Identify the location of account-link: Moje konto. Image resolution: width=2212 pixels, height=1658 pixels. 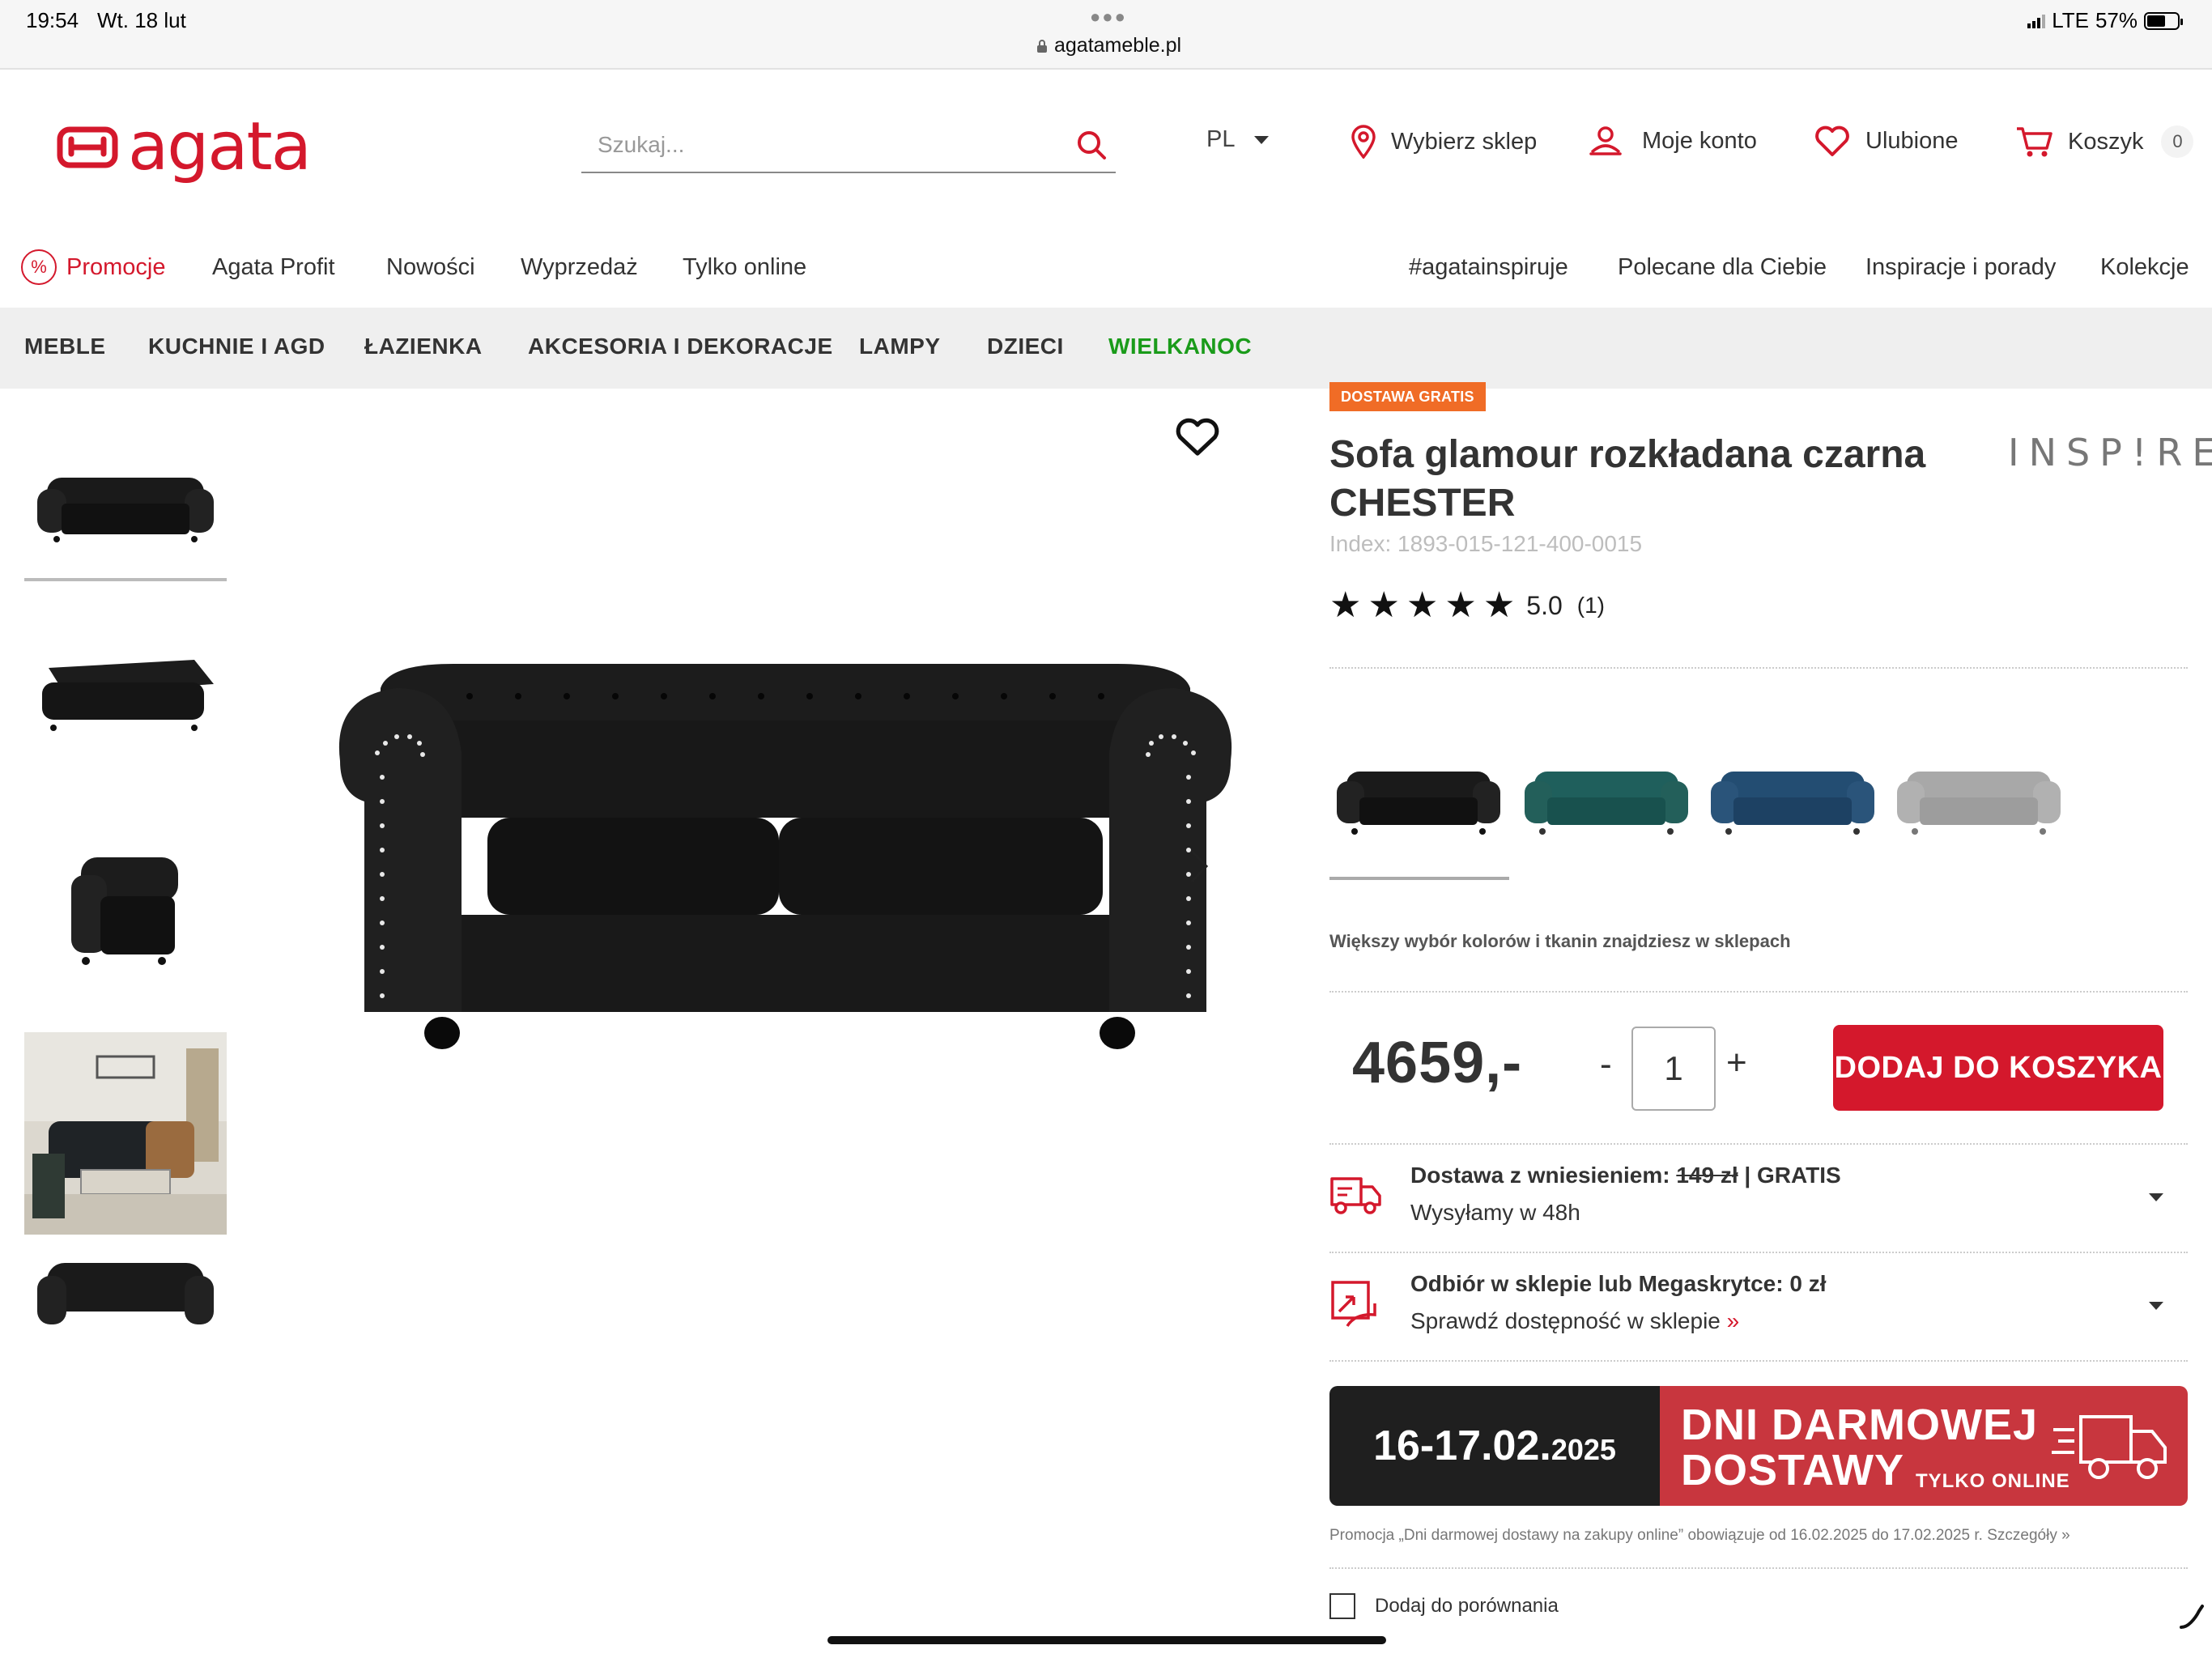
(1673, 141).